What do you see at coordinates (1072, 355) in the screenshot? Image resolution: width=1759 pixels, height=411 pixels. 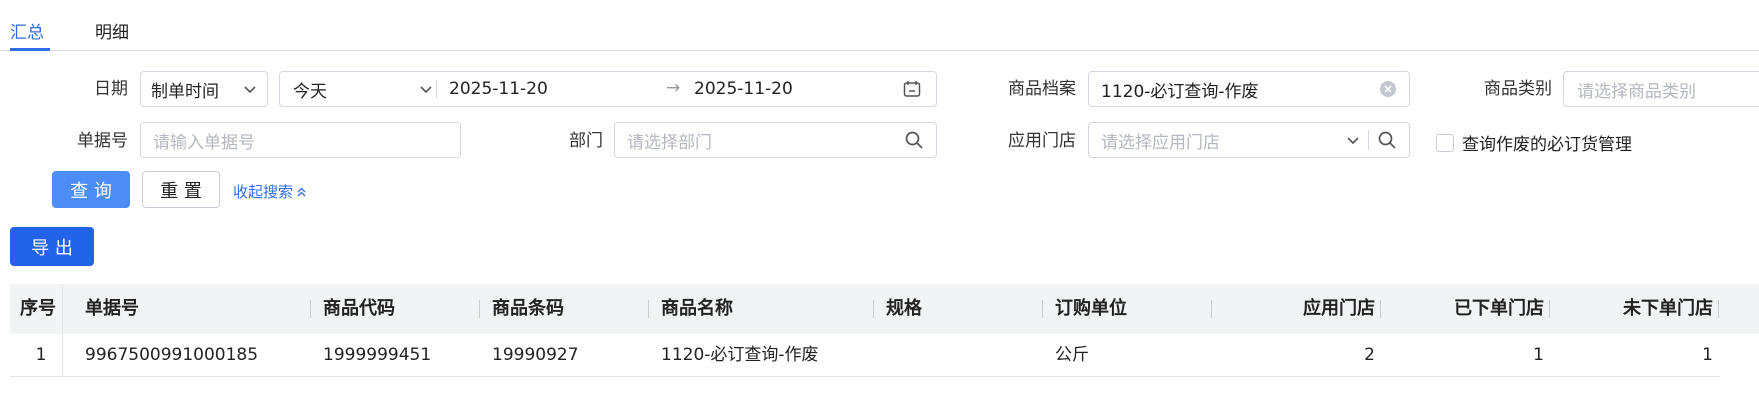 I see `cell-unit: 公斤` at bounding box center [1072, 355].